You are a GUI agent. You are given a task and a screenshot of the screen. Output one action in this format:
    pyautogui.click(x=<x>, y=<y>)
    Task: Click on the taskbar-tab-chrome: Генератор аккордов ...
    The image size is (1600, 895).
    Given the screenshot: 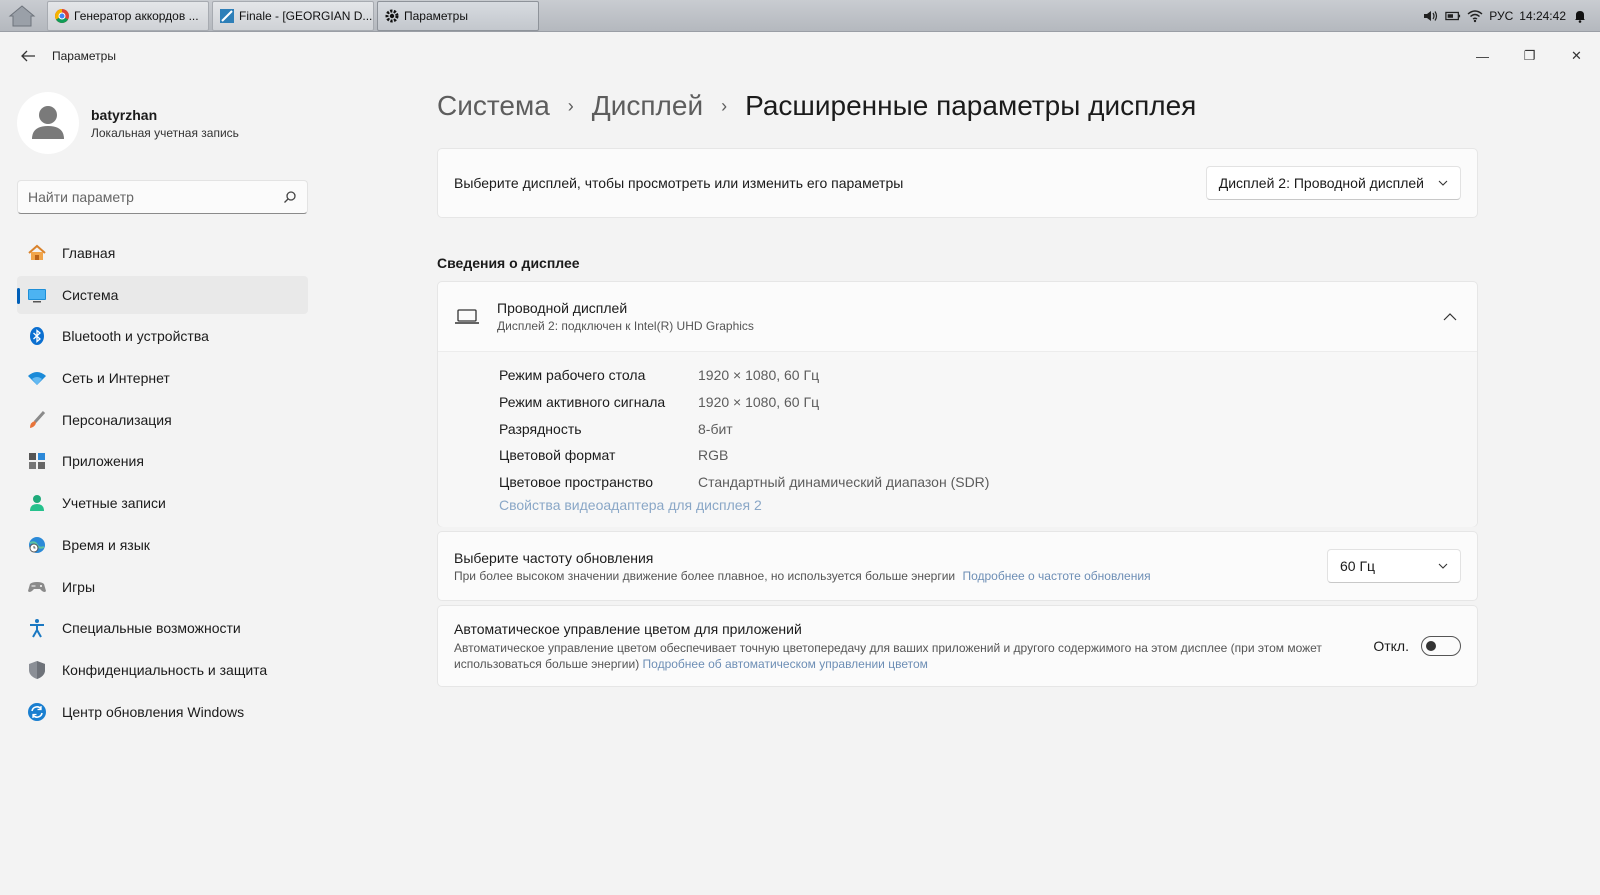 What is the action you would take?
    pyautogui.click(x=128, y=15)
    